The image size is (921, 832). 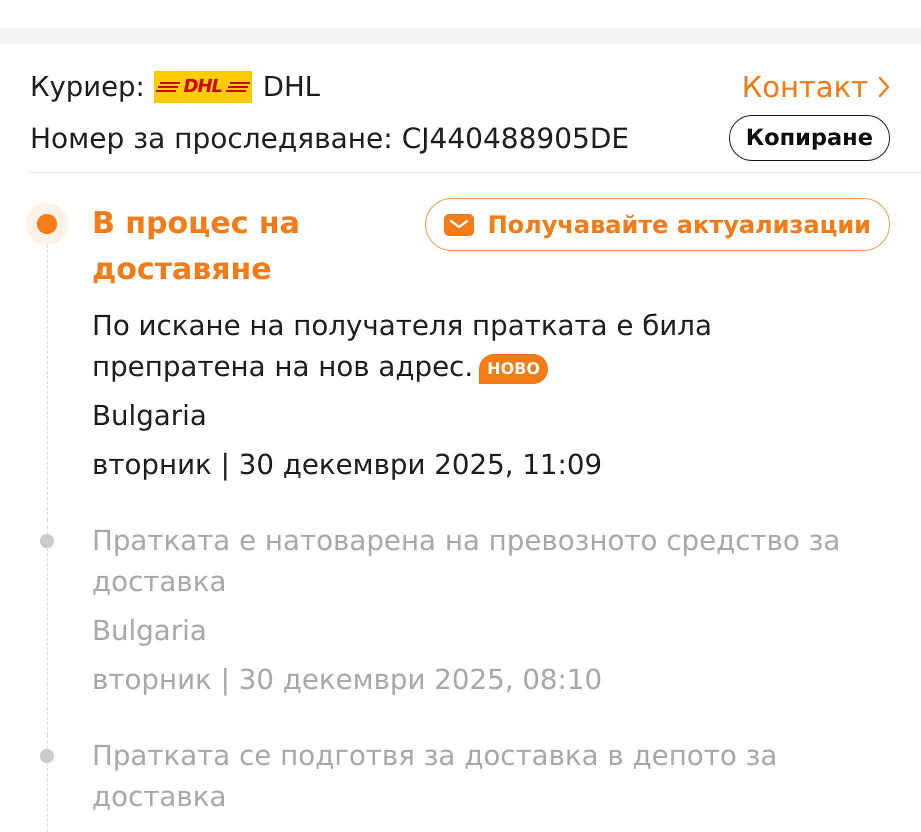 What do you see at coordinates (884, 87) in the screenshot?
I see `chevron-right-icon` at bounding box center [884, 87].